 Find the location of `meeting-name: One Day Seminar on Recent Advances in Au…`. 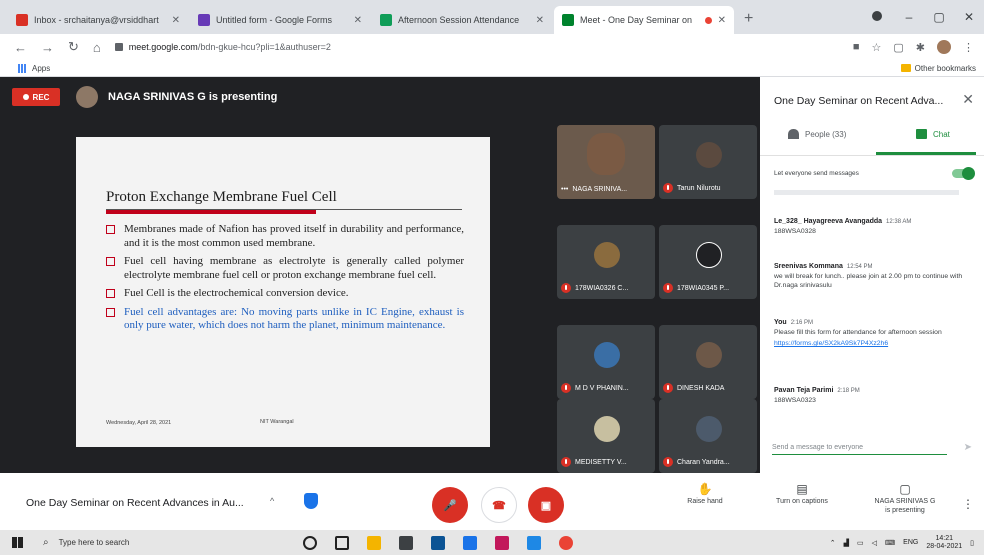

meeting-name: One Day Seminar on Recent Advances in Au… is located at coordinates (135, 503).